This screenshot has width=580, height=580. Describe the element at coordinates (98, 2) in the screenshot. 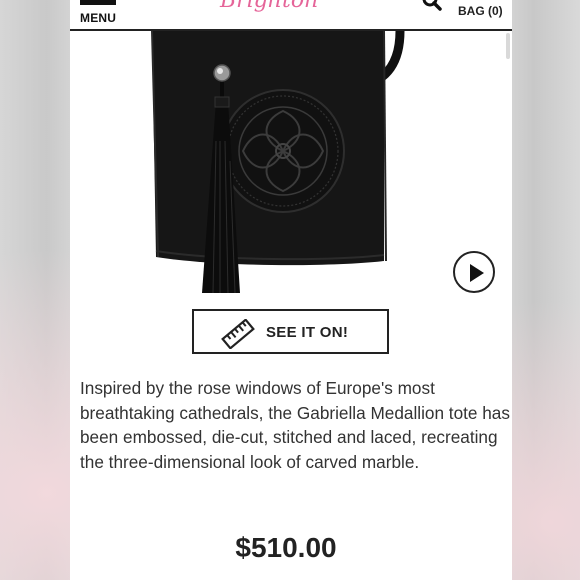

I see `hamburger-icon` at that location.